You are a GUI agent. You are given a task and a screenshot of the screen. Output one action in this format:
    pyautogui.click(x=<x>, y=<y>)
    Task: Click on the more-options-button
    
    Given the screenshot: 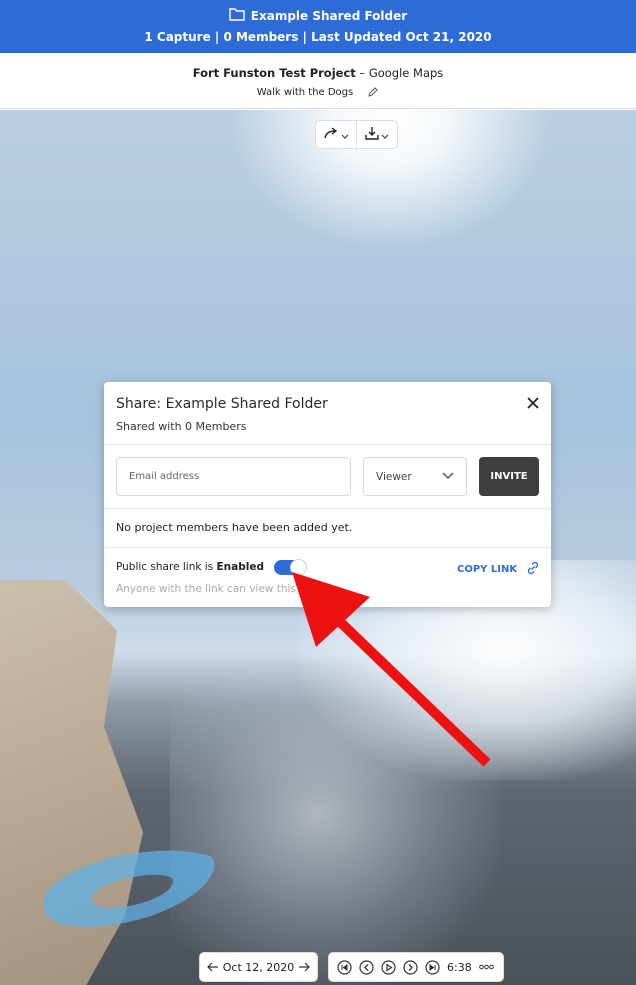 What is the action you would take?
    pyautogui.click(x=486, y=967)
    